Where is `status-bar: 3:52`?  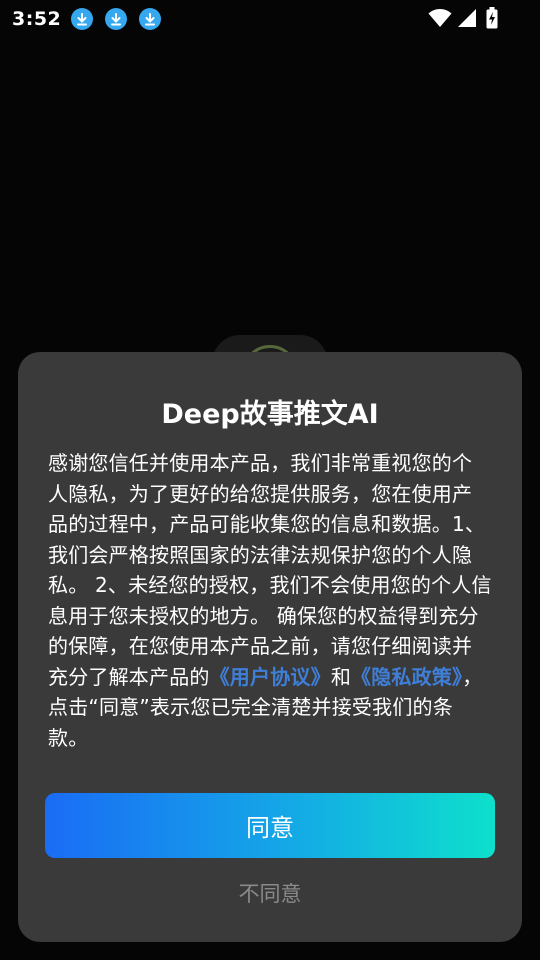 status-bar: 3:52 is located at coordinates (270, 19).